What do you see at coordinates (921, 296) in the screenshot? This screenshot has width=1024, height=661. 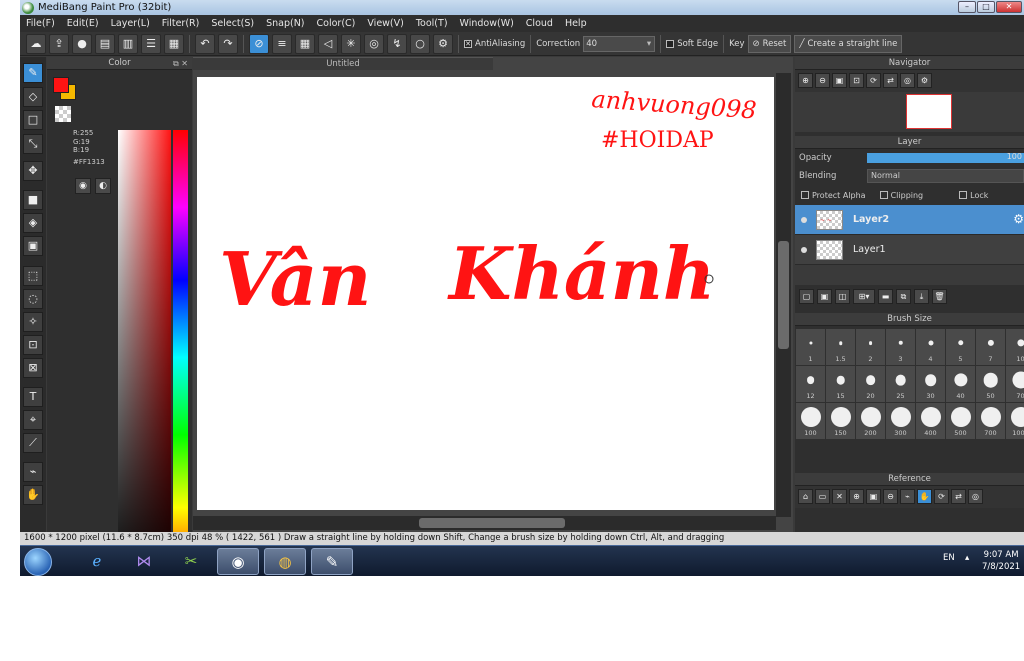 I see `merge-layer-icon: ⤓` at bounding box center [921, 296].